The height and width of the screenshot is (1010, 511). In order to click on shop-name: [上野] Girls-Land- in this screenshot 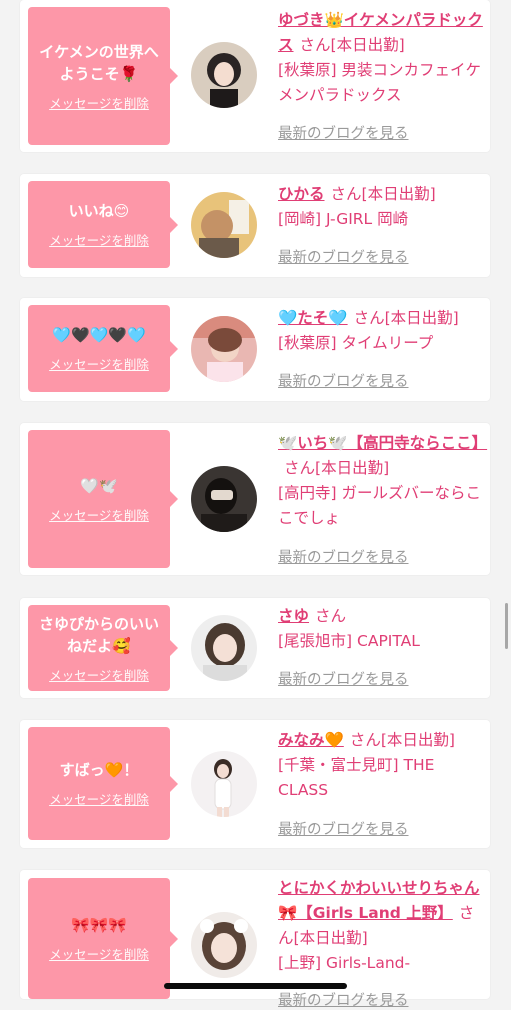, I will do `click(344, 963)`.